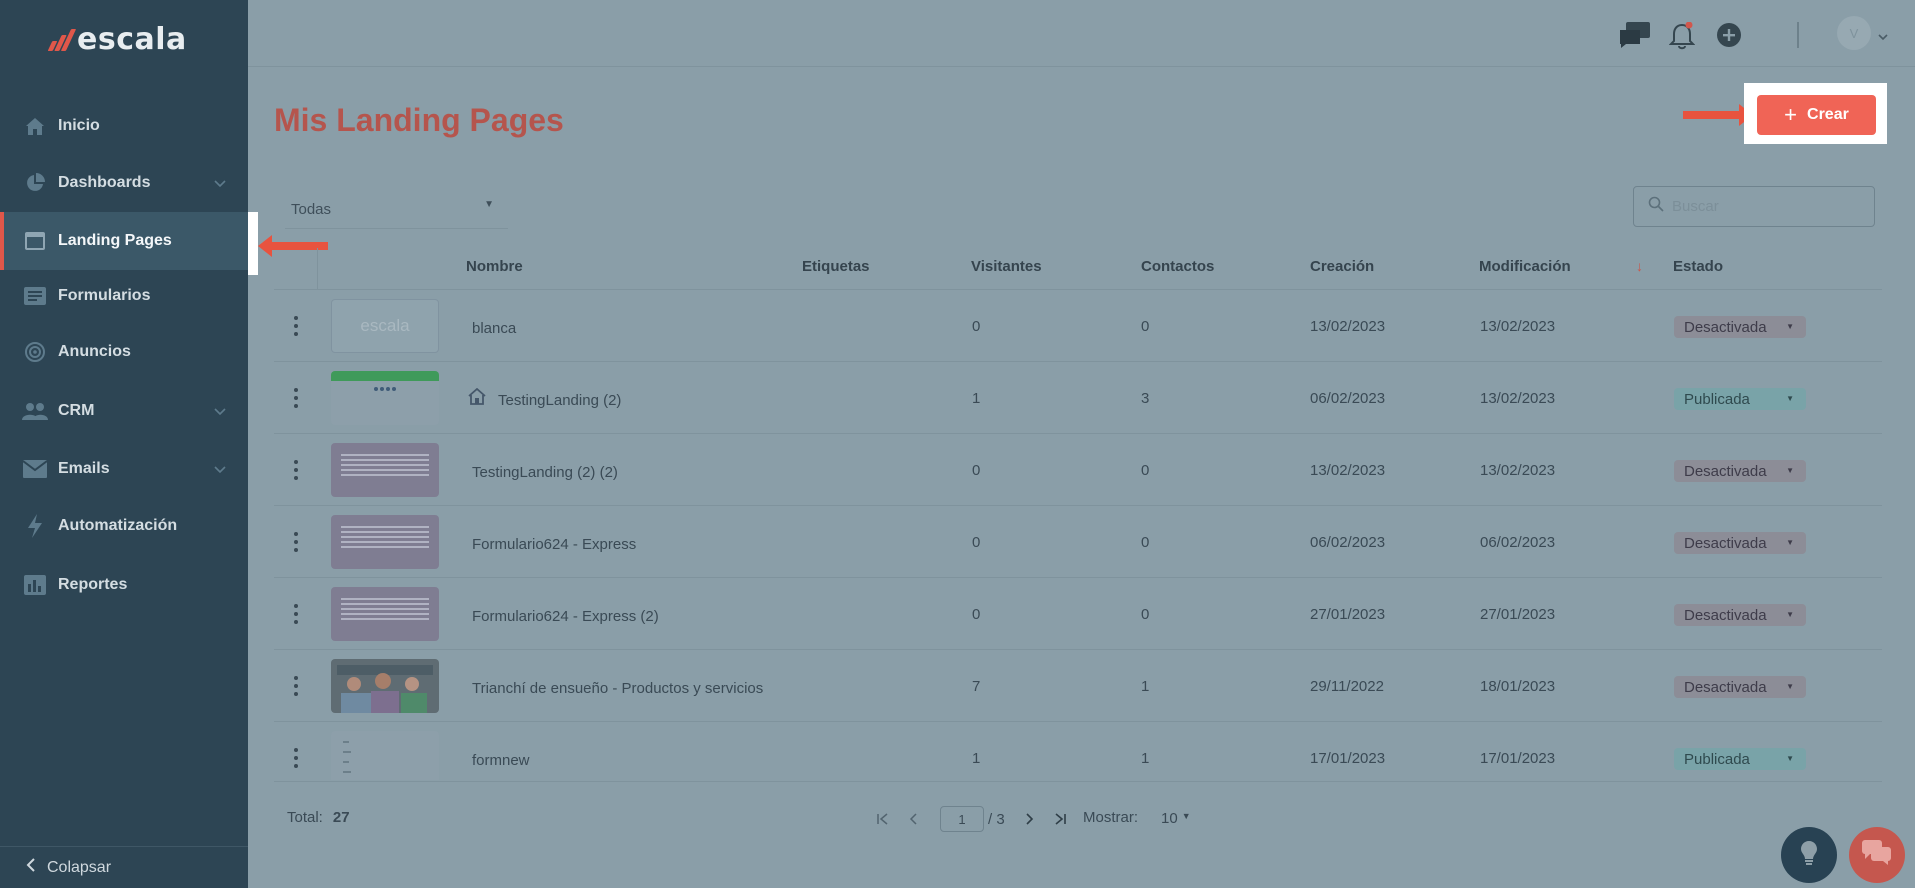 This screenshot has height=888, width=1915. Describe the element at coordinates (1635, 37) in the screenshot. I see `chat-bubbles-icon` at that location.